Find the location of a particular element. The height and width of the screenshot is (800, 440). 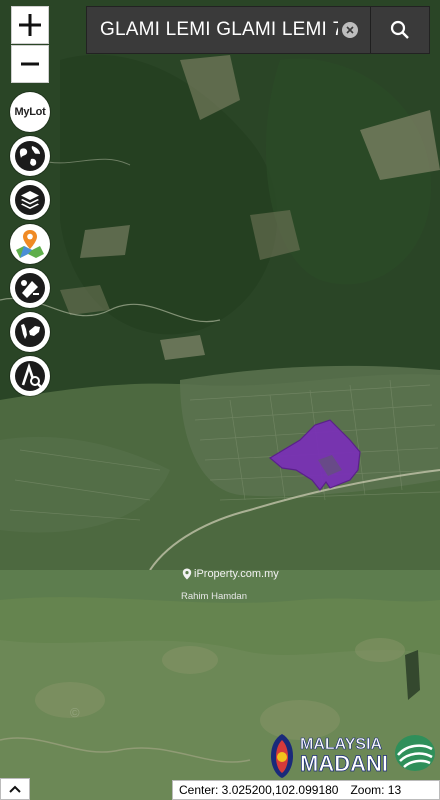

malaysia-map-icon is located at coordinates (30, 332).